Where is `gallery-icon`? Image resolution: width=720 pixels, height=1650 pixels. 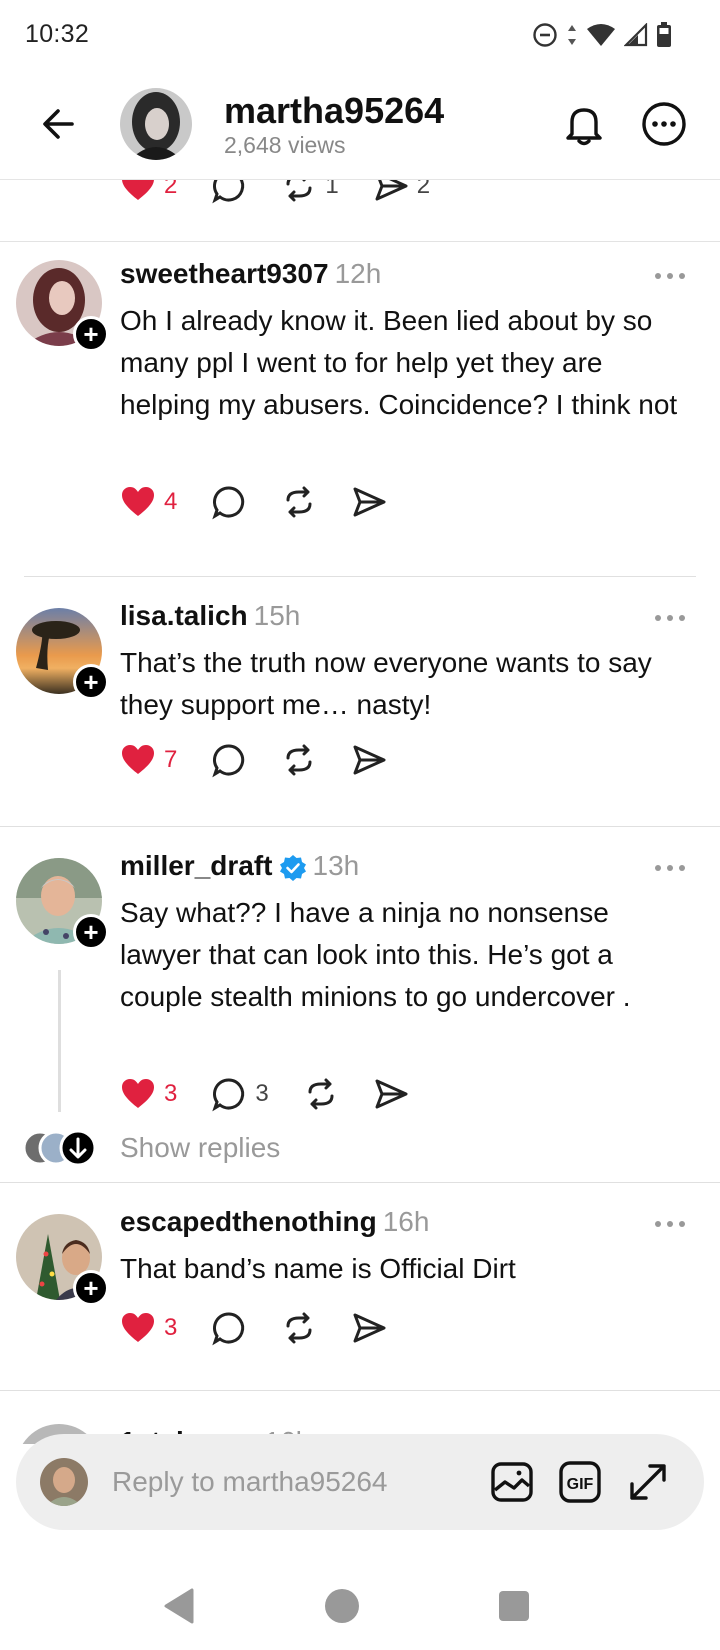 gallery-icon is located at coordinates (512, 1482).